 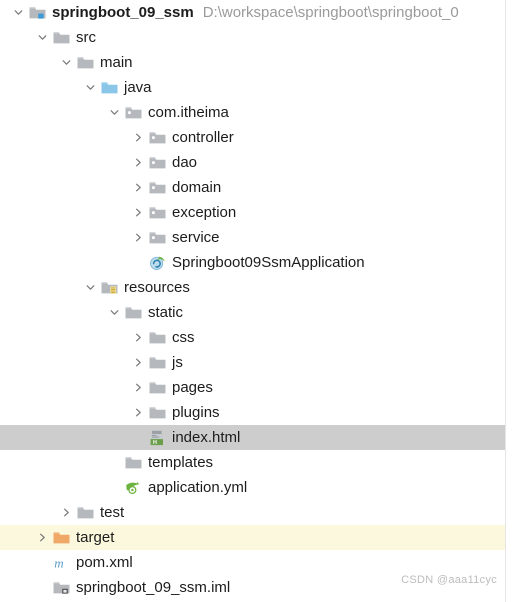 What do you see at coordinates (259, 462) in the screenshot?
I see `tree-row: templates` at bounding box center [259, 462].